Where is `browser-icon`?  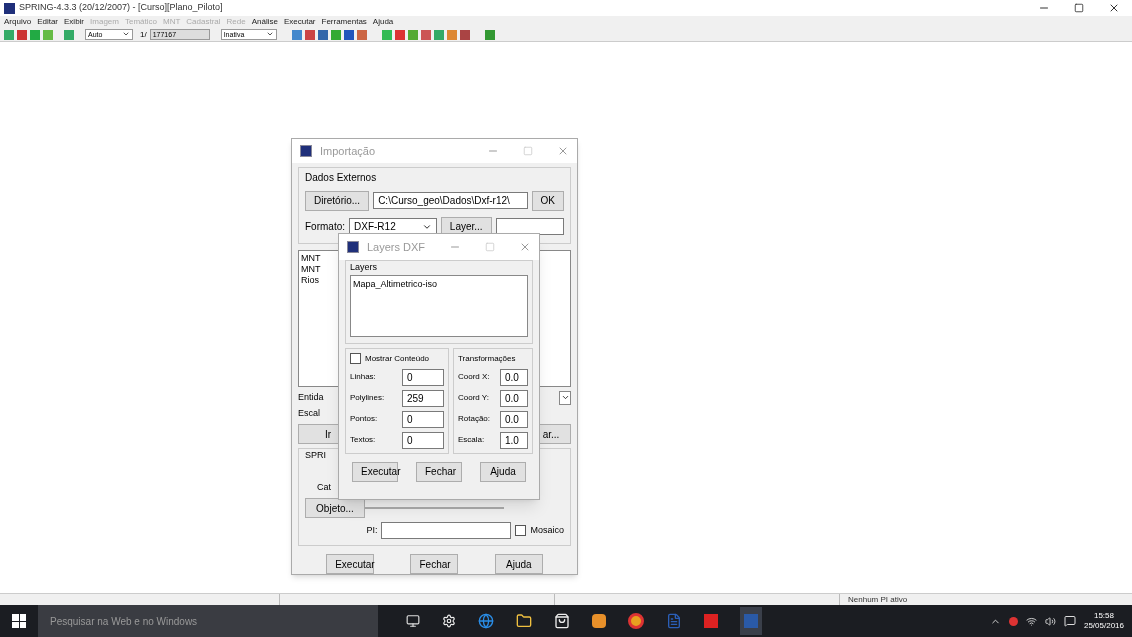 browser-icon is located at coordinates (486, 621).